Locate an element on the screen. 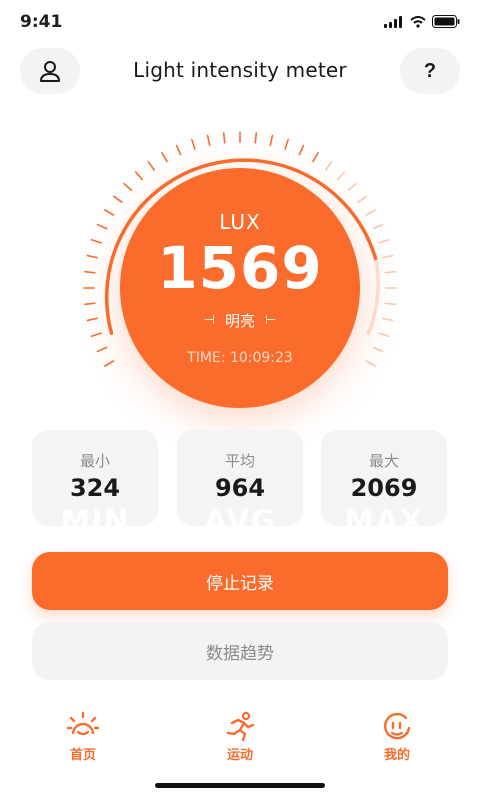 The width and height of the screenshot is (480, 800). tab-label: 我的 is located at coordinates (396, 755).